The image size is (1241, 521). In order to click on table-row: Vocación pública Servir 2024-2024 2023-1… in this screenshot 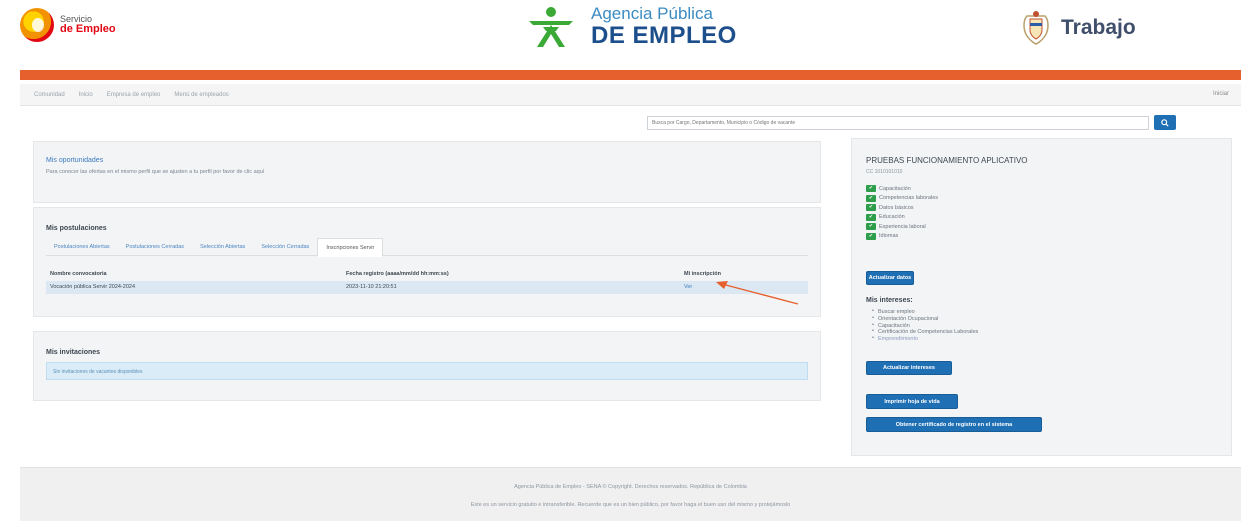, I will do `click(427, 287)`.